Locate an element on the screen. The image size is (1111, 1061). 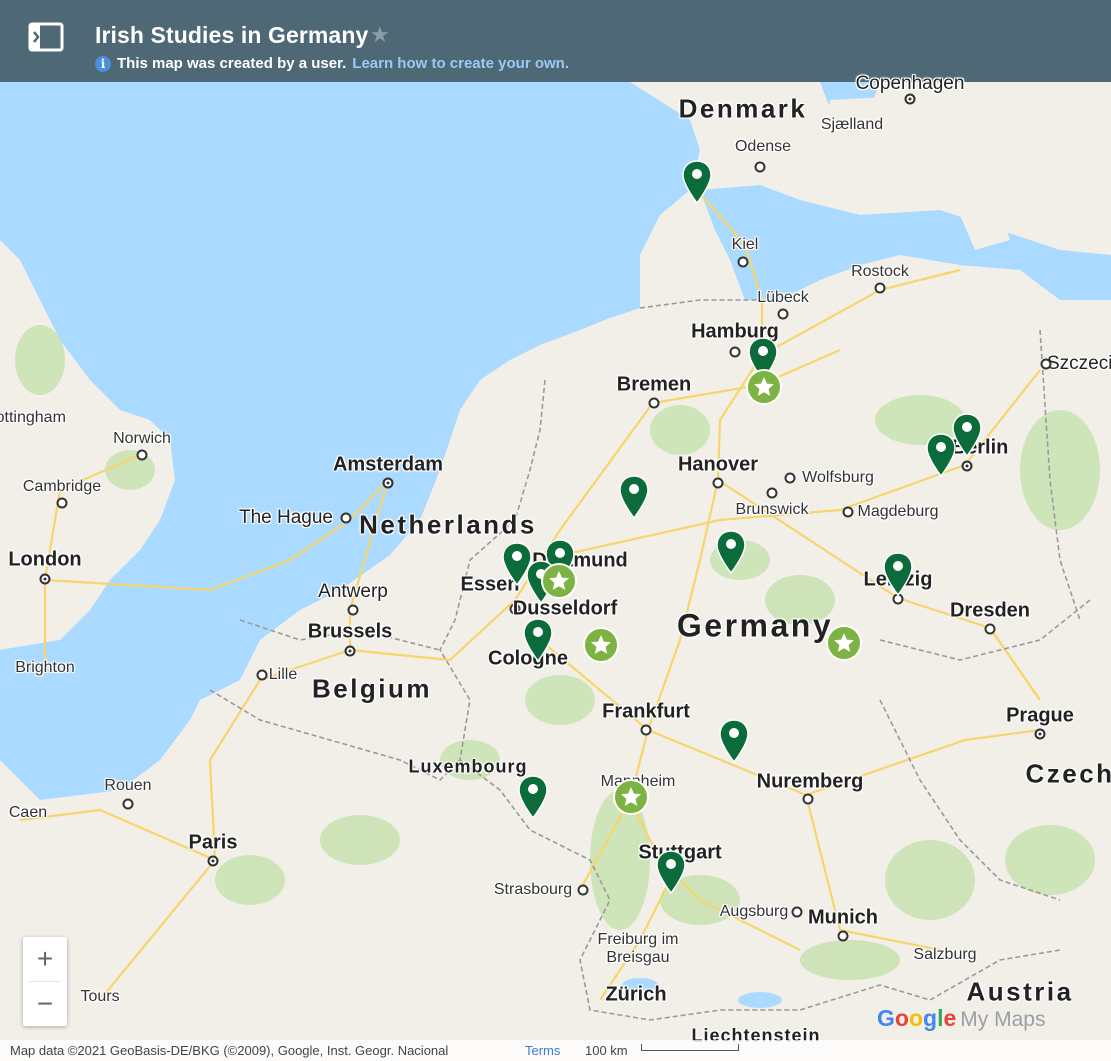
city-label-brussels: Brussels is located at coordinates (350, 631).